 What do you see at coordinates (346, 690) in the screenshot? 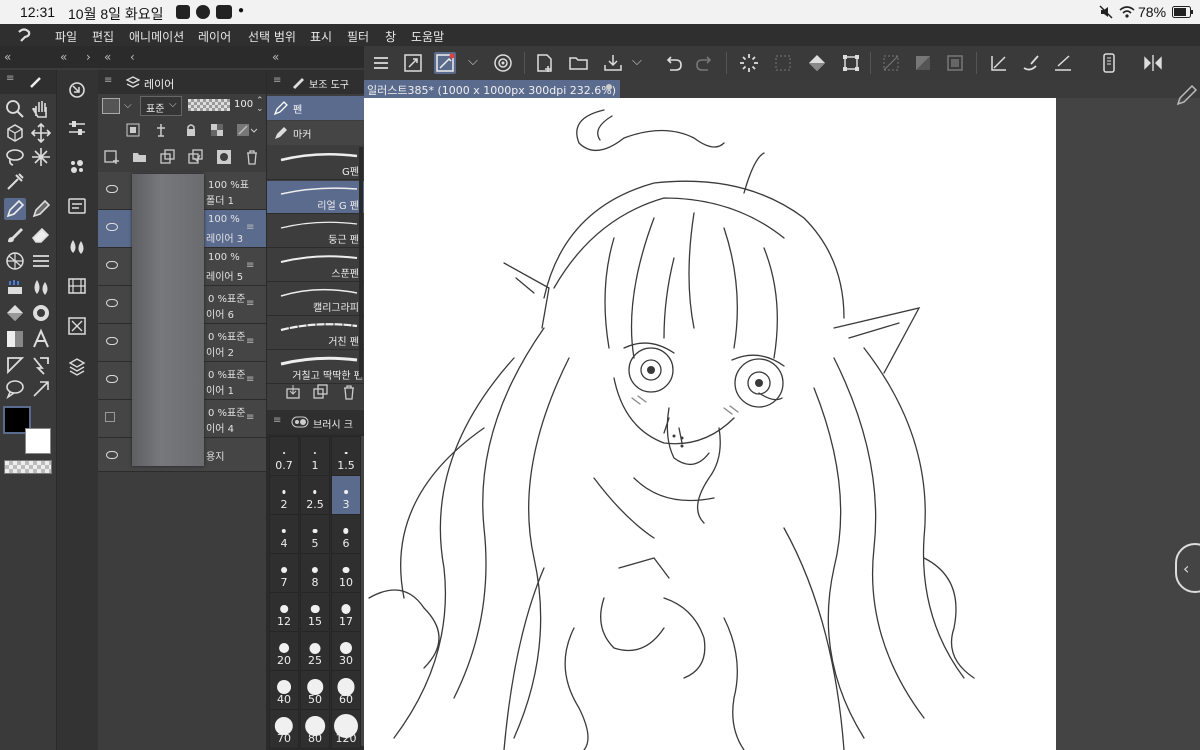
I see `brush-size-cell: 60` at bounding box center [346, 690].